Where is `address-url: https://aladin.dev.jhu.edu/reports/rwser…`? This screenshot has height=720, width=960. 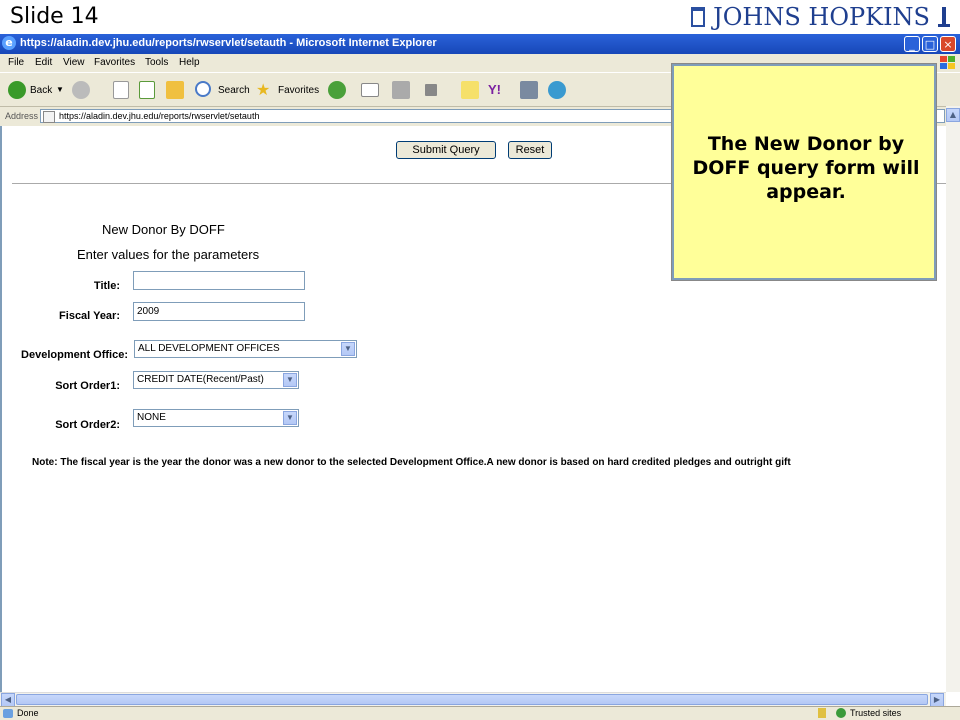
address-url: https://aladin.dev.jhu.edu/reports/rwser… is located at coordinates (159, 116).